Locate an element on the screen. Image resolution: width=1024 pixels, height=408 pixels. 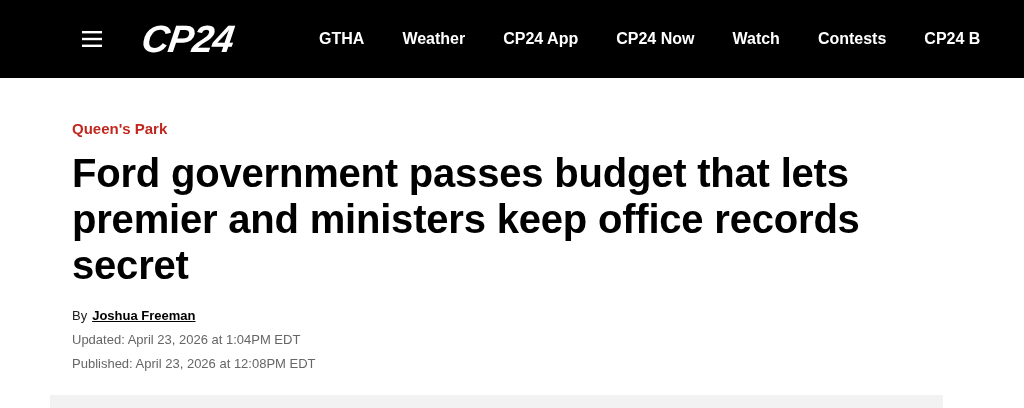
nav-link: Weather is located at coordinates (434, 39).